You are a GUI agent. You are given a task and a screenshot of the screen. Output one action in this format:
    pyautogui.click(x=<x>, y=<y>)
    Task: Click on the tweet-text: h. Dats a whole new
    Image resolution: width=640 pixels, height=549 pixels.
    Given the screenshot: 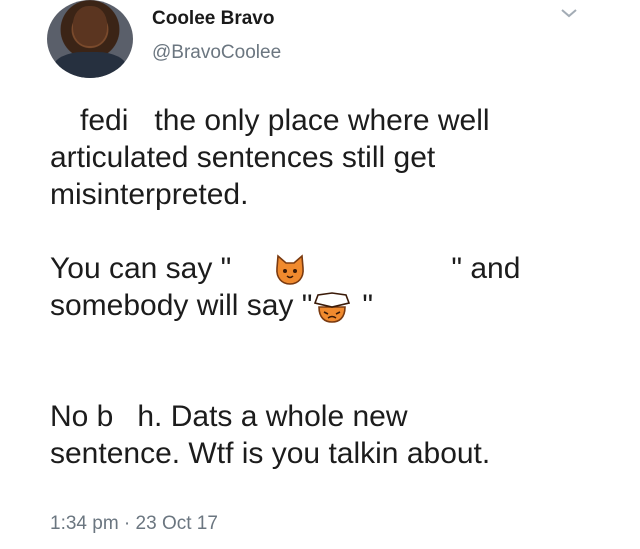 What is the action you would take?
    pyautogui.click(x=272, y=416)
    